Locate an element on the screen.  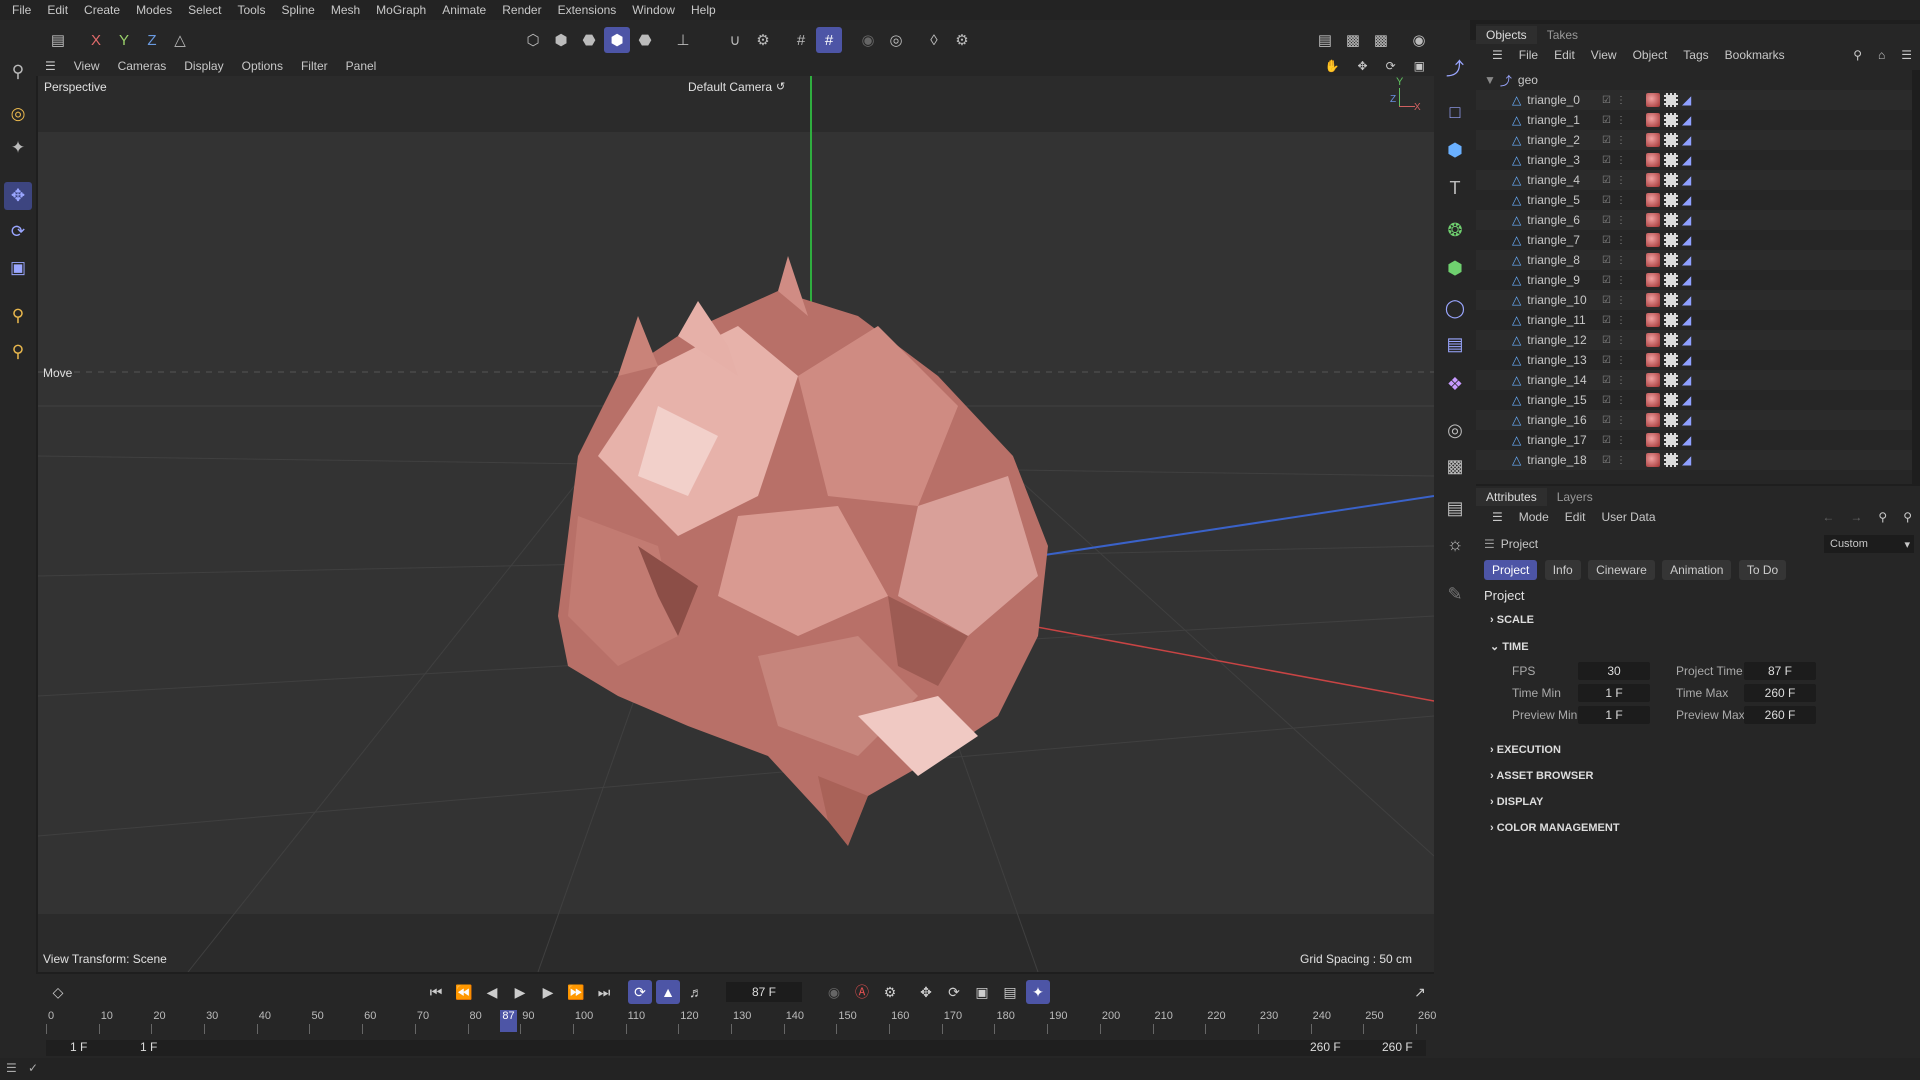
tree-row-triangle-0: △ triangle_0 ☑ ⋮ ◢ is located at coordinates (1694, 100).